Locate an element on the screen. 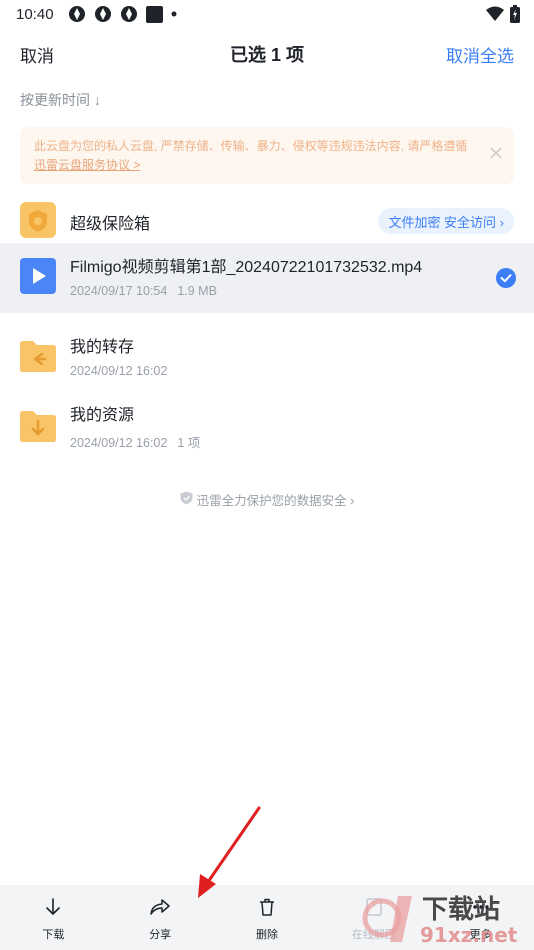  download-label: 下载 is located at coordinates (53, 935).